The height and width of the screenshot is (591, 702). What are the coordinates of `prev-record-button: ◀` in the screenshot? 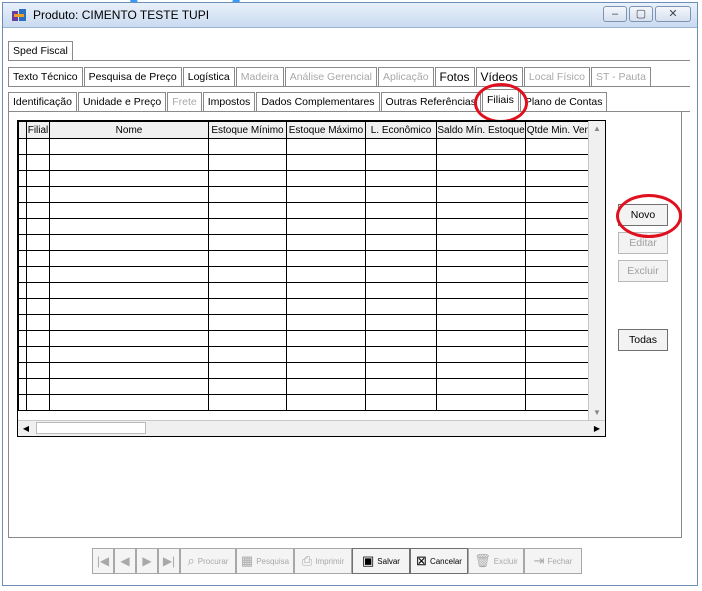 It's located at (125, 561).